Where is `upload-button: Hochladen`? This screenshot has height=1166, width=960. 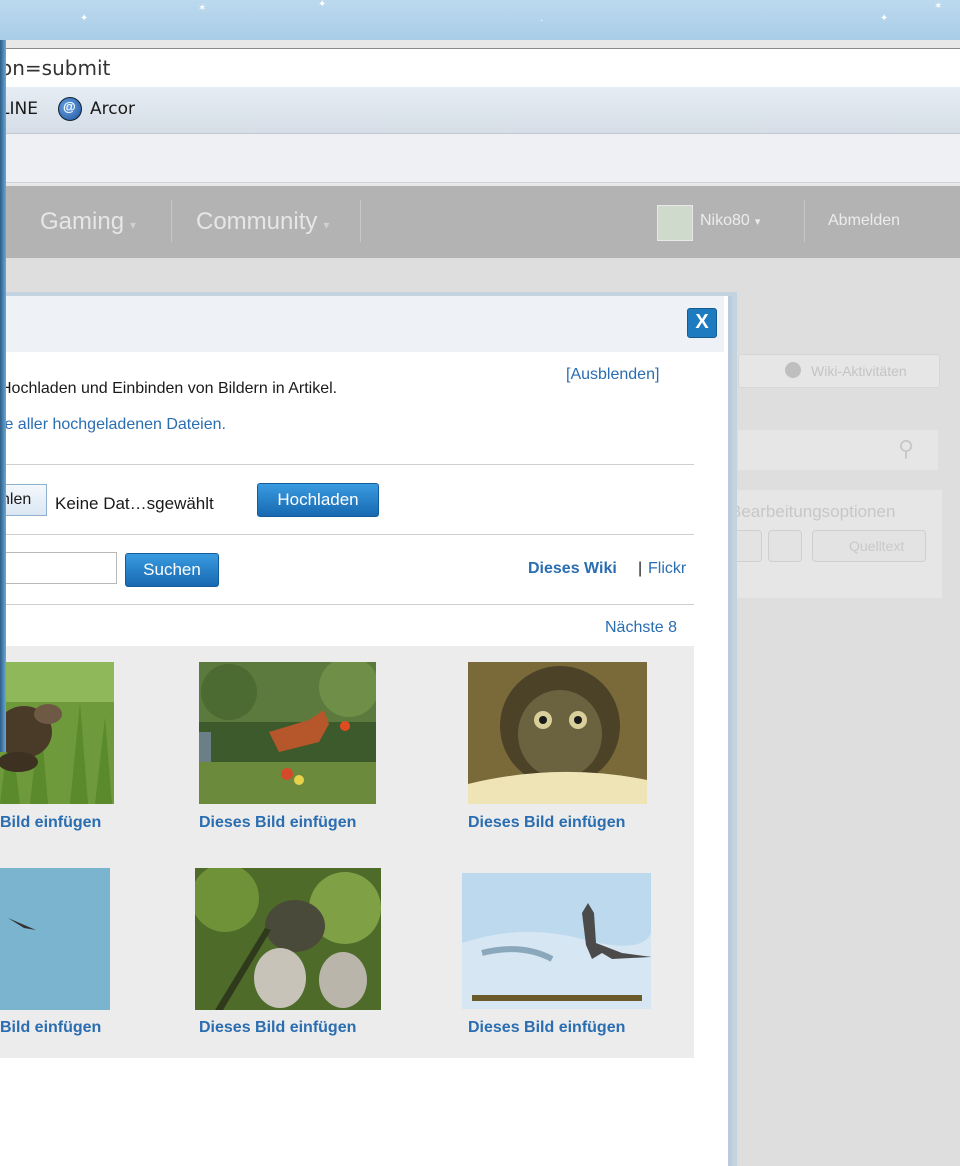 upload-button: Hochladen is located at coordinates (318, 500).